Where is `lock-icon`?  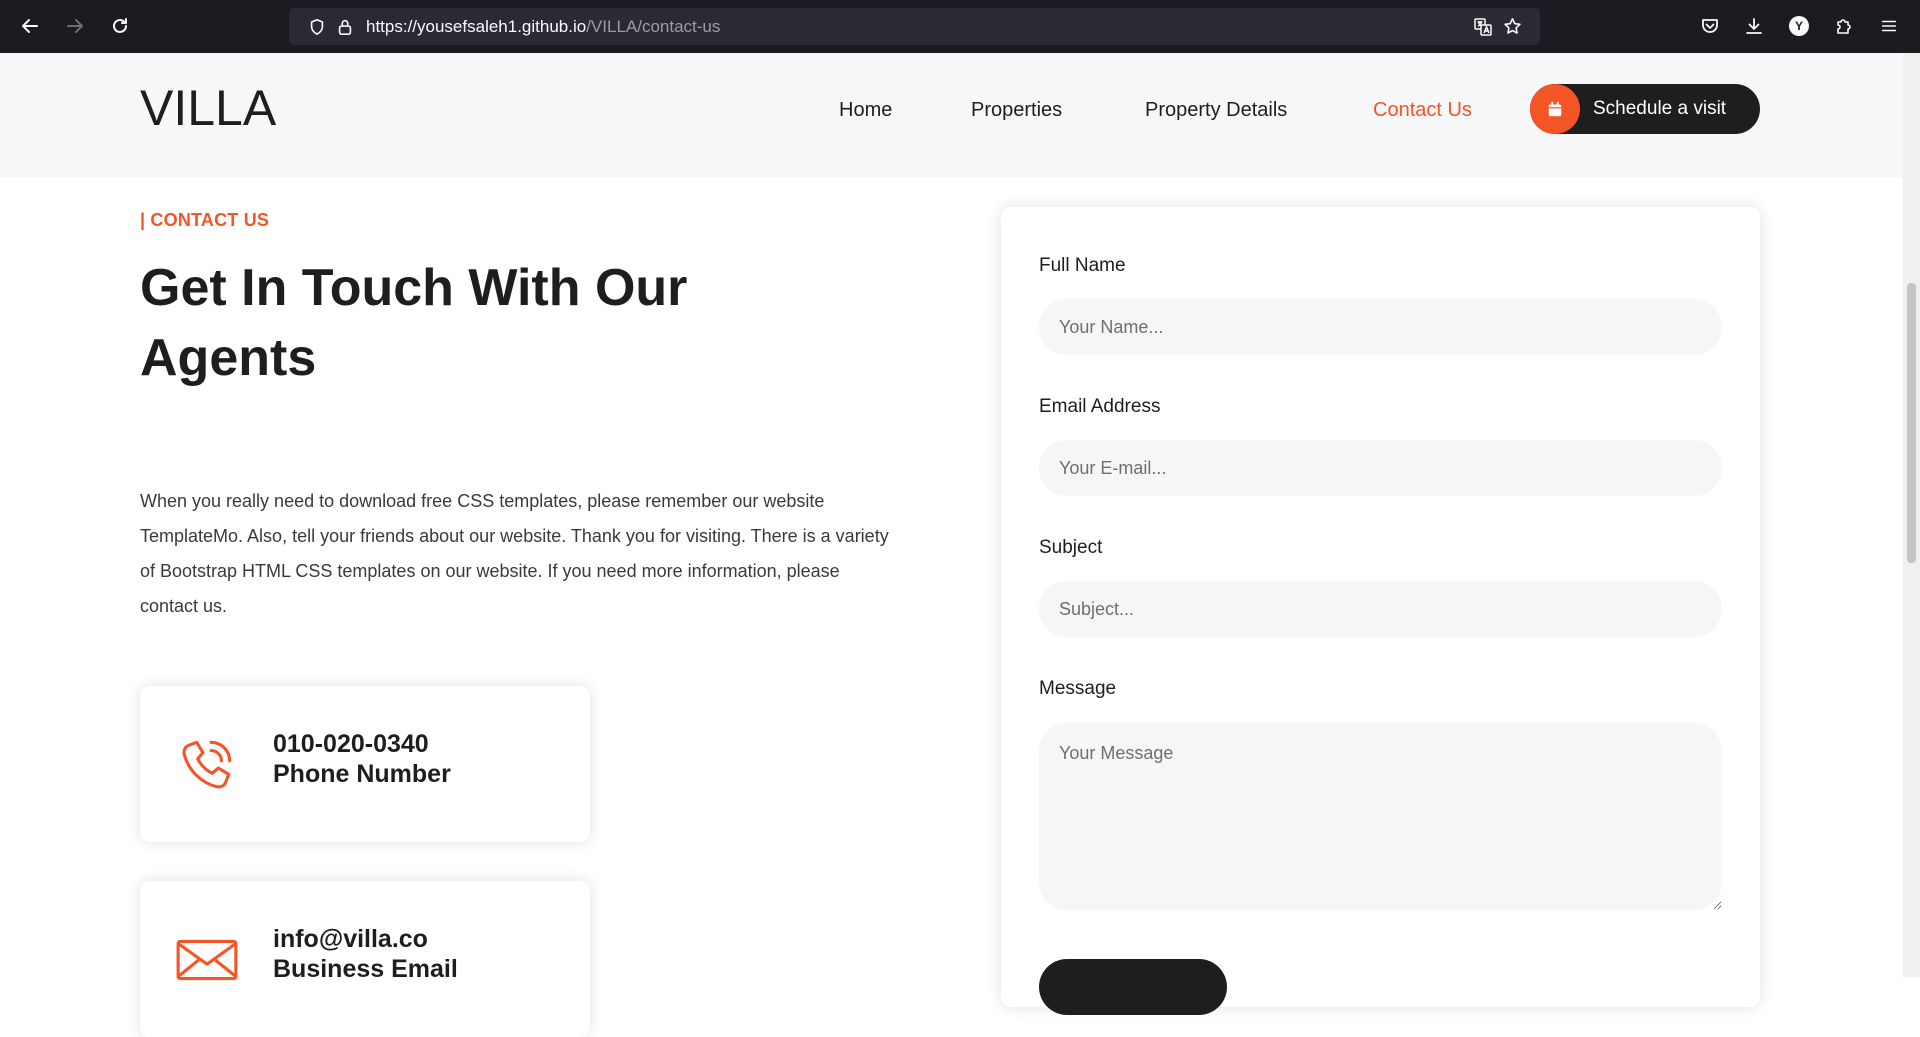 lock-icon is located at coordinates (345, 27).